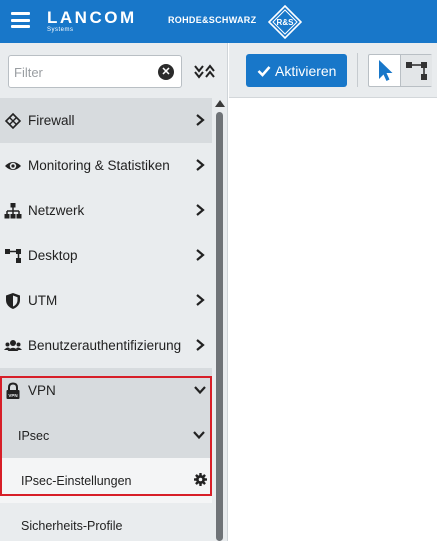 The height and width of the screenshot is (541, 437). I want to click on activate-button: Aktivieren, so click(296, 70).